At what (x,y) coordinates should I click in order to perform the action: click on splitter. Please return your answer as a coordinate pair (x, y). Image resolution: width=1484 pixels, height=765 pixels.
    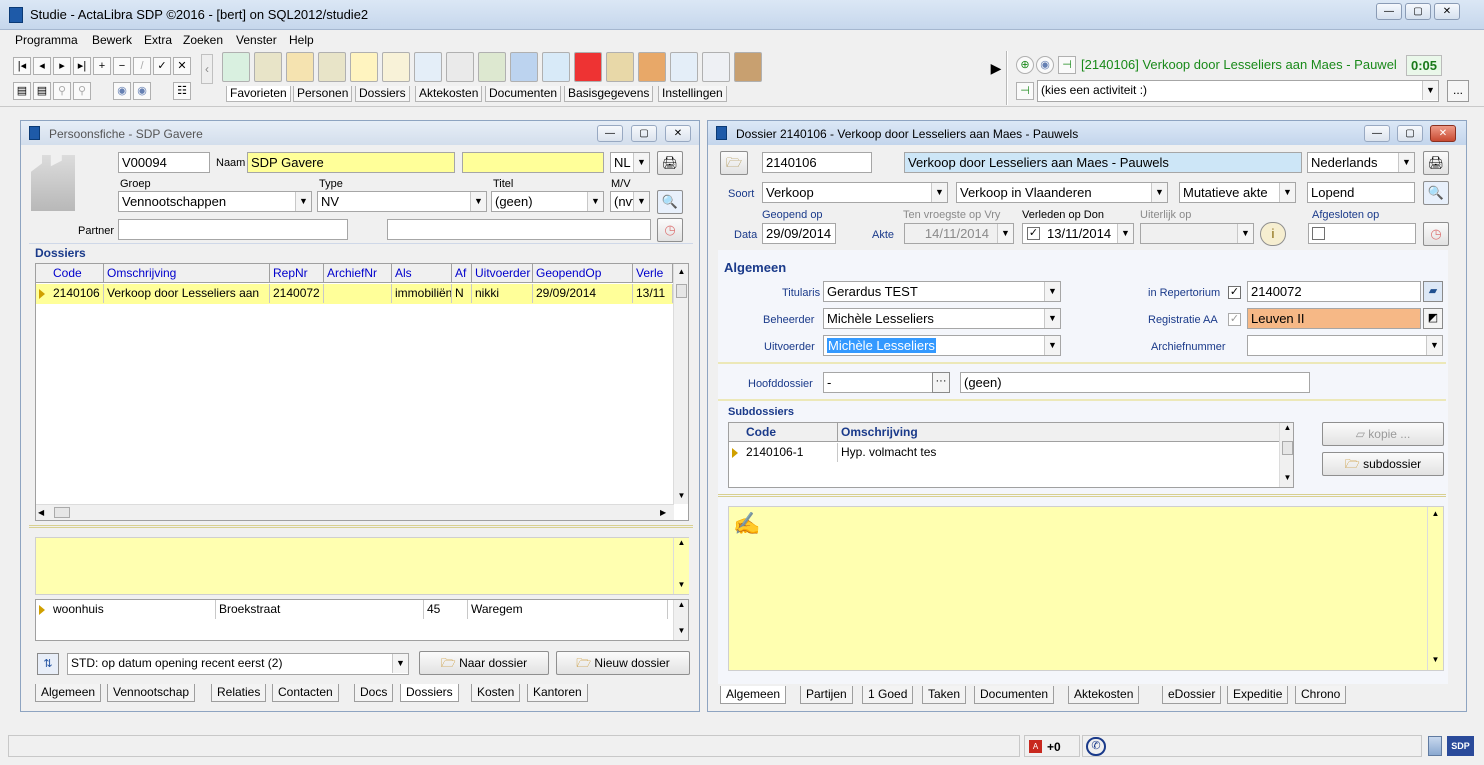
    Looking at the image, I should click on (1082, 495).